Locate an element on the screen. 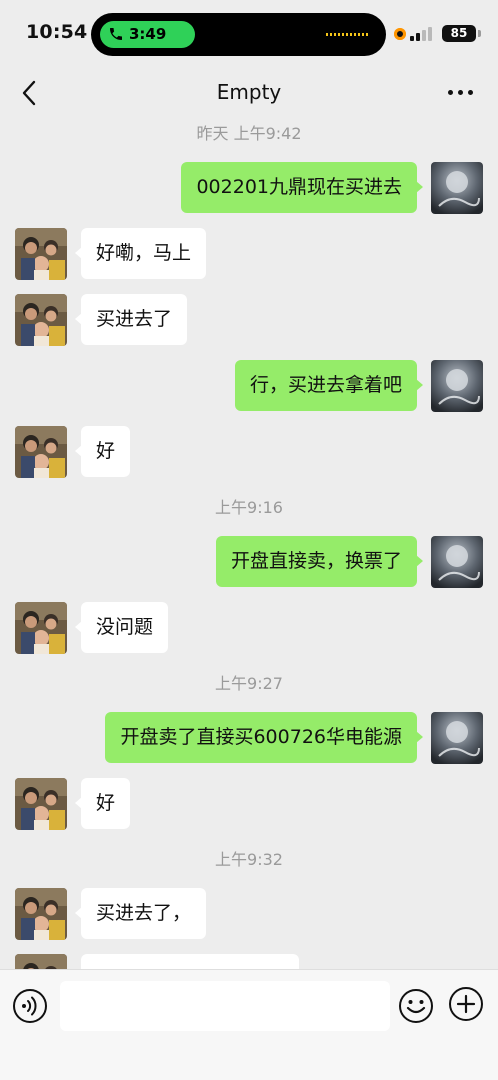 Image resolution: width=498 pixels, height=1080 pixels. message-input is located at coordinates (225, 1006).